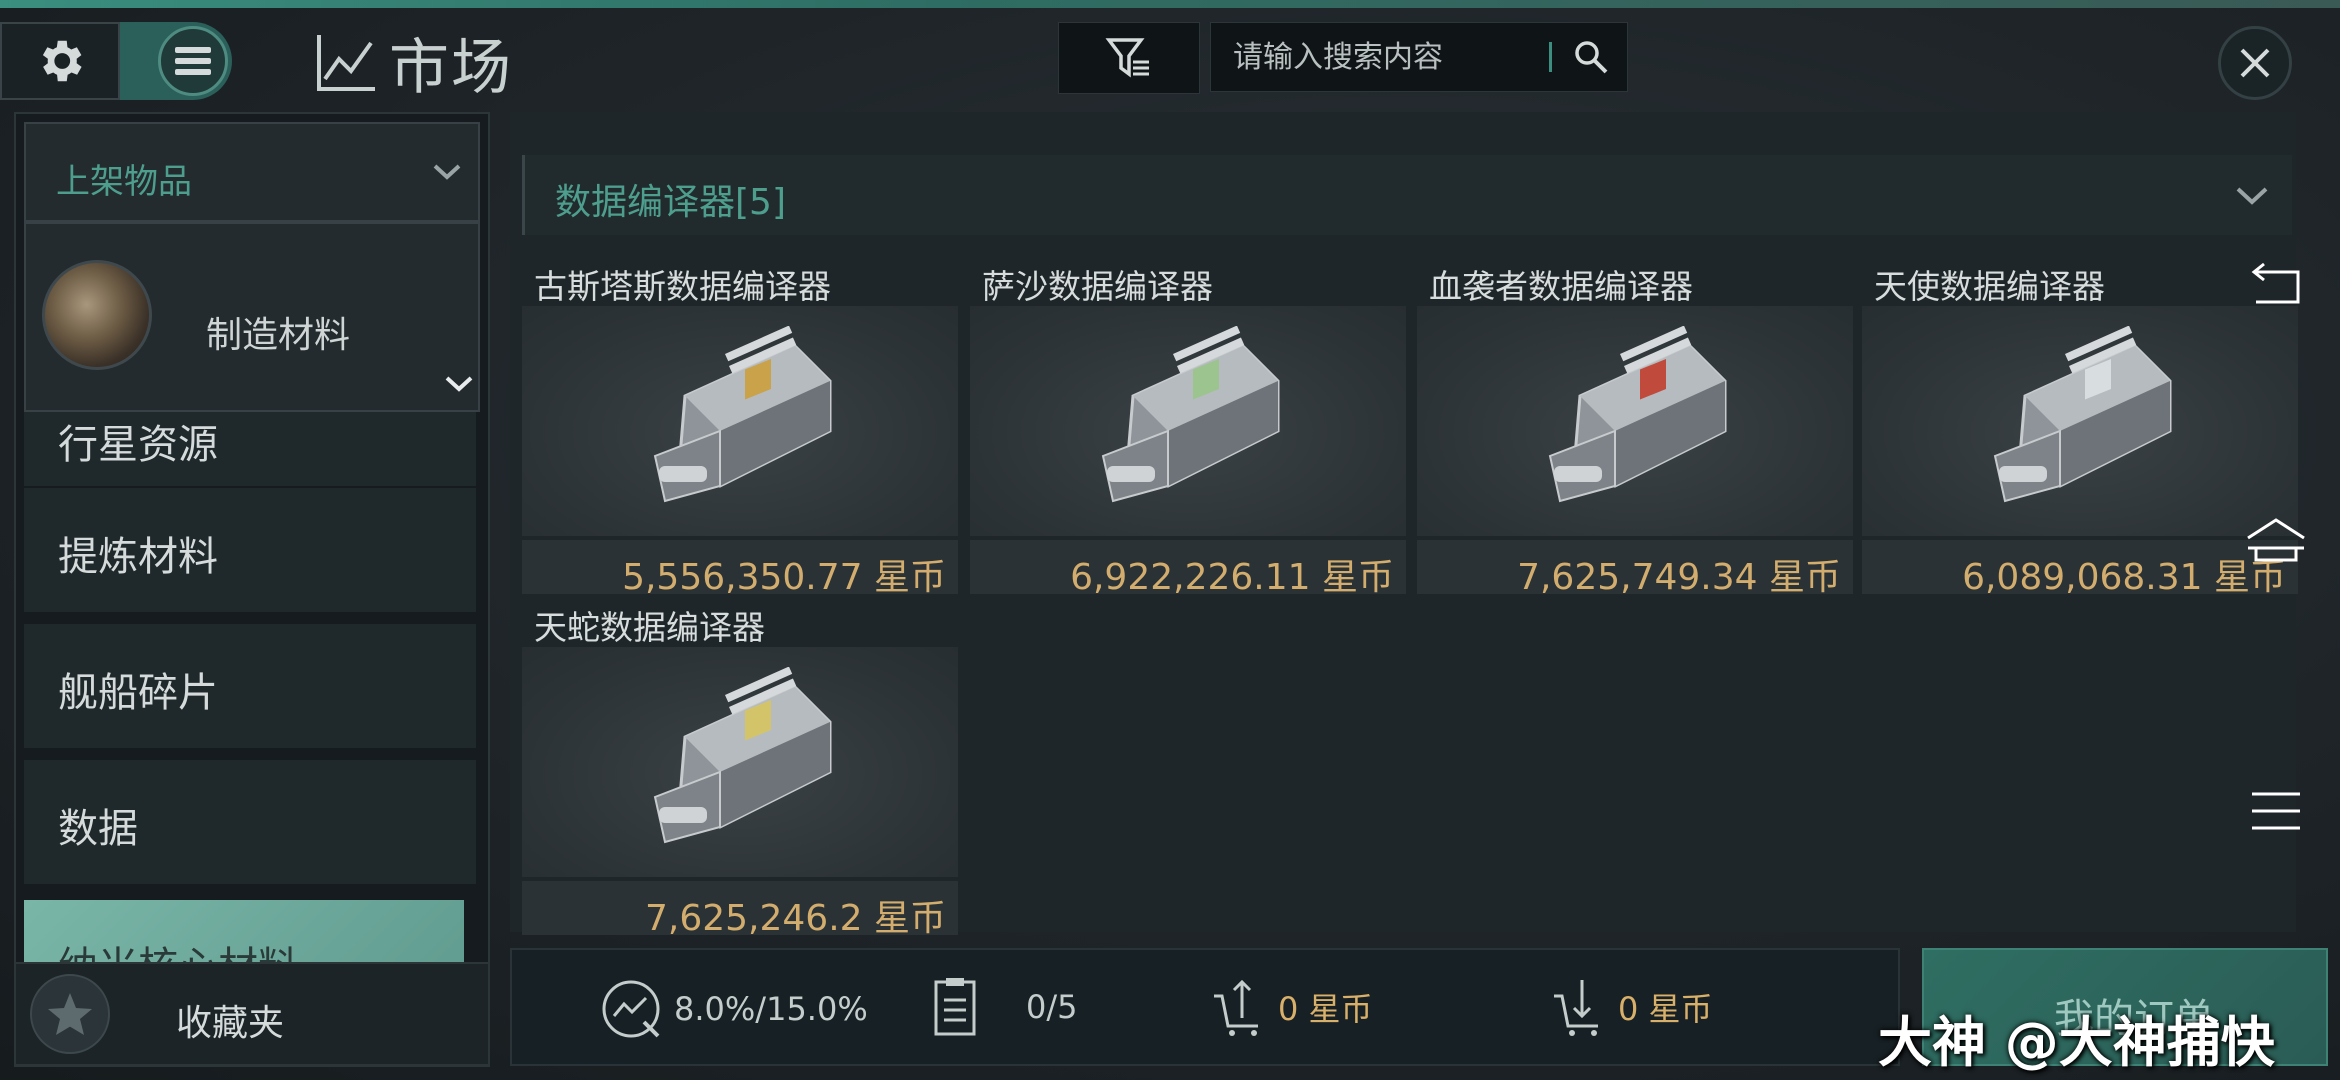  I want to click on close-icon, so click(2255, 63).